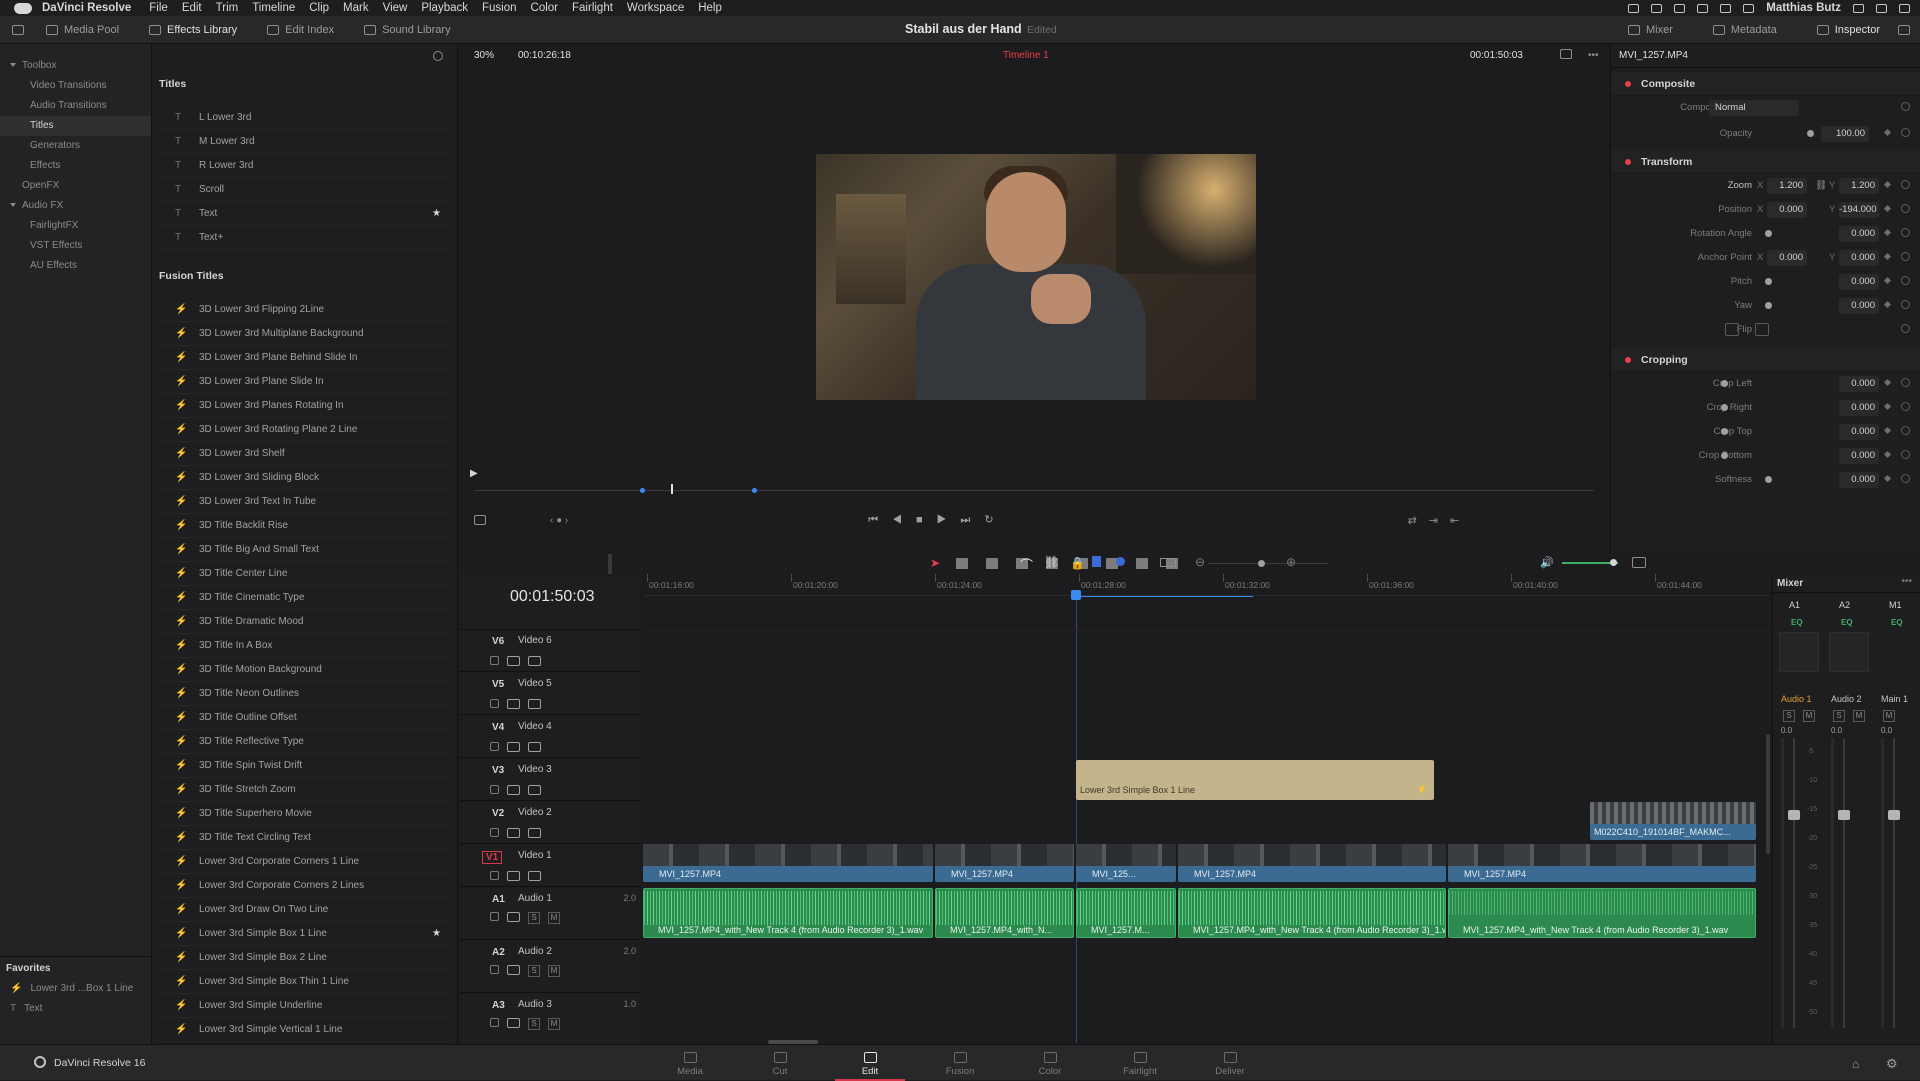  Describe the element at coordinates (550, 780) in the screenshot. I see `video-track-header: V3 Video 3` at that location.